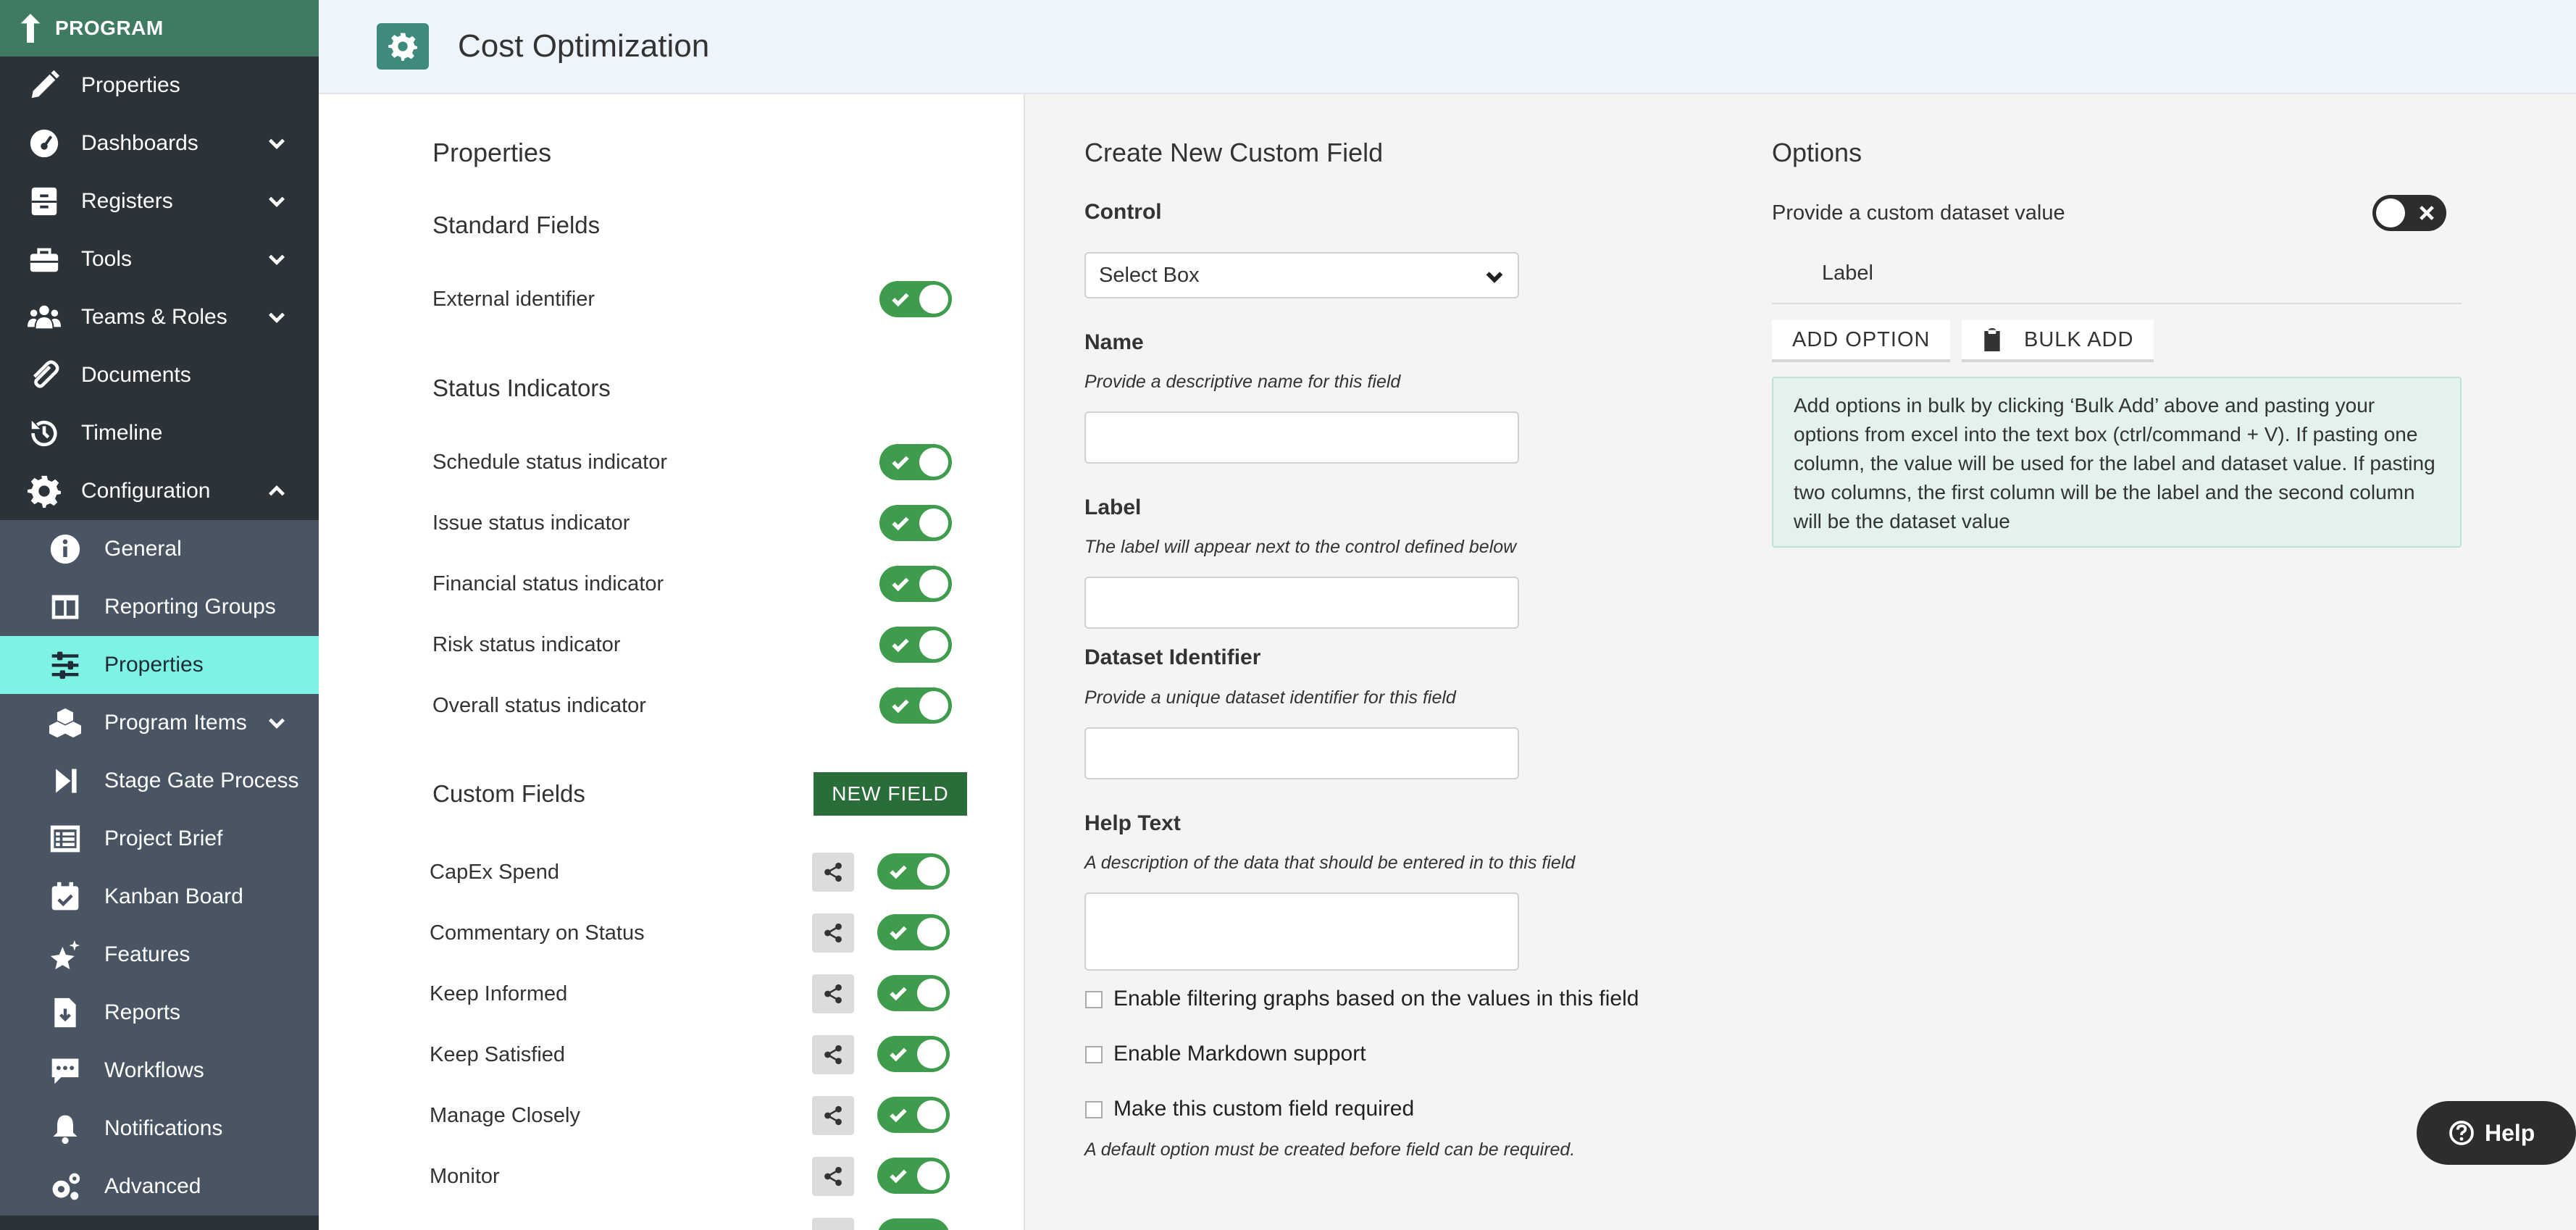 This screenshot has width=2576, height=1230. What do you see at coordinates (1094, 1054) in the screenshot?
I see `markdown-checkbox` at bounding box center [1094, 1054].